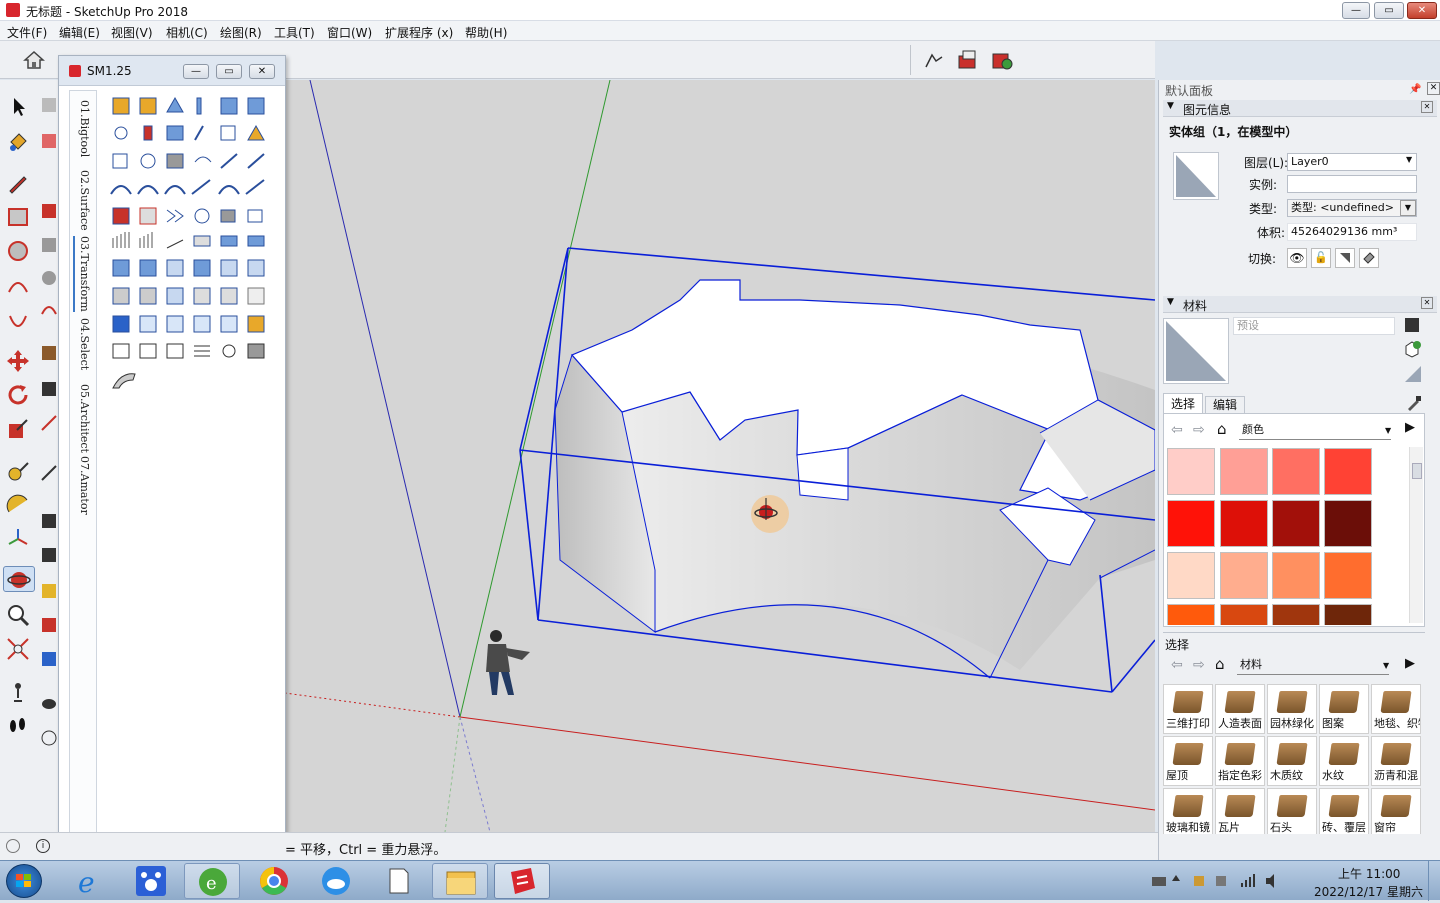 The height and width of the screenshot is (903, 1440). Describe the element at coordinates (1409, 159) in the screenshot. I see `layer-dropdown-icon: ▼` at that location.